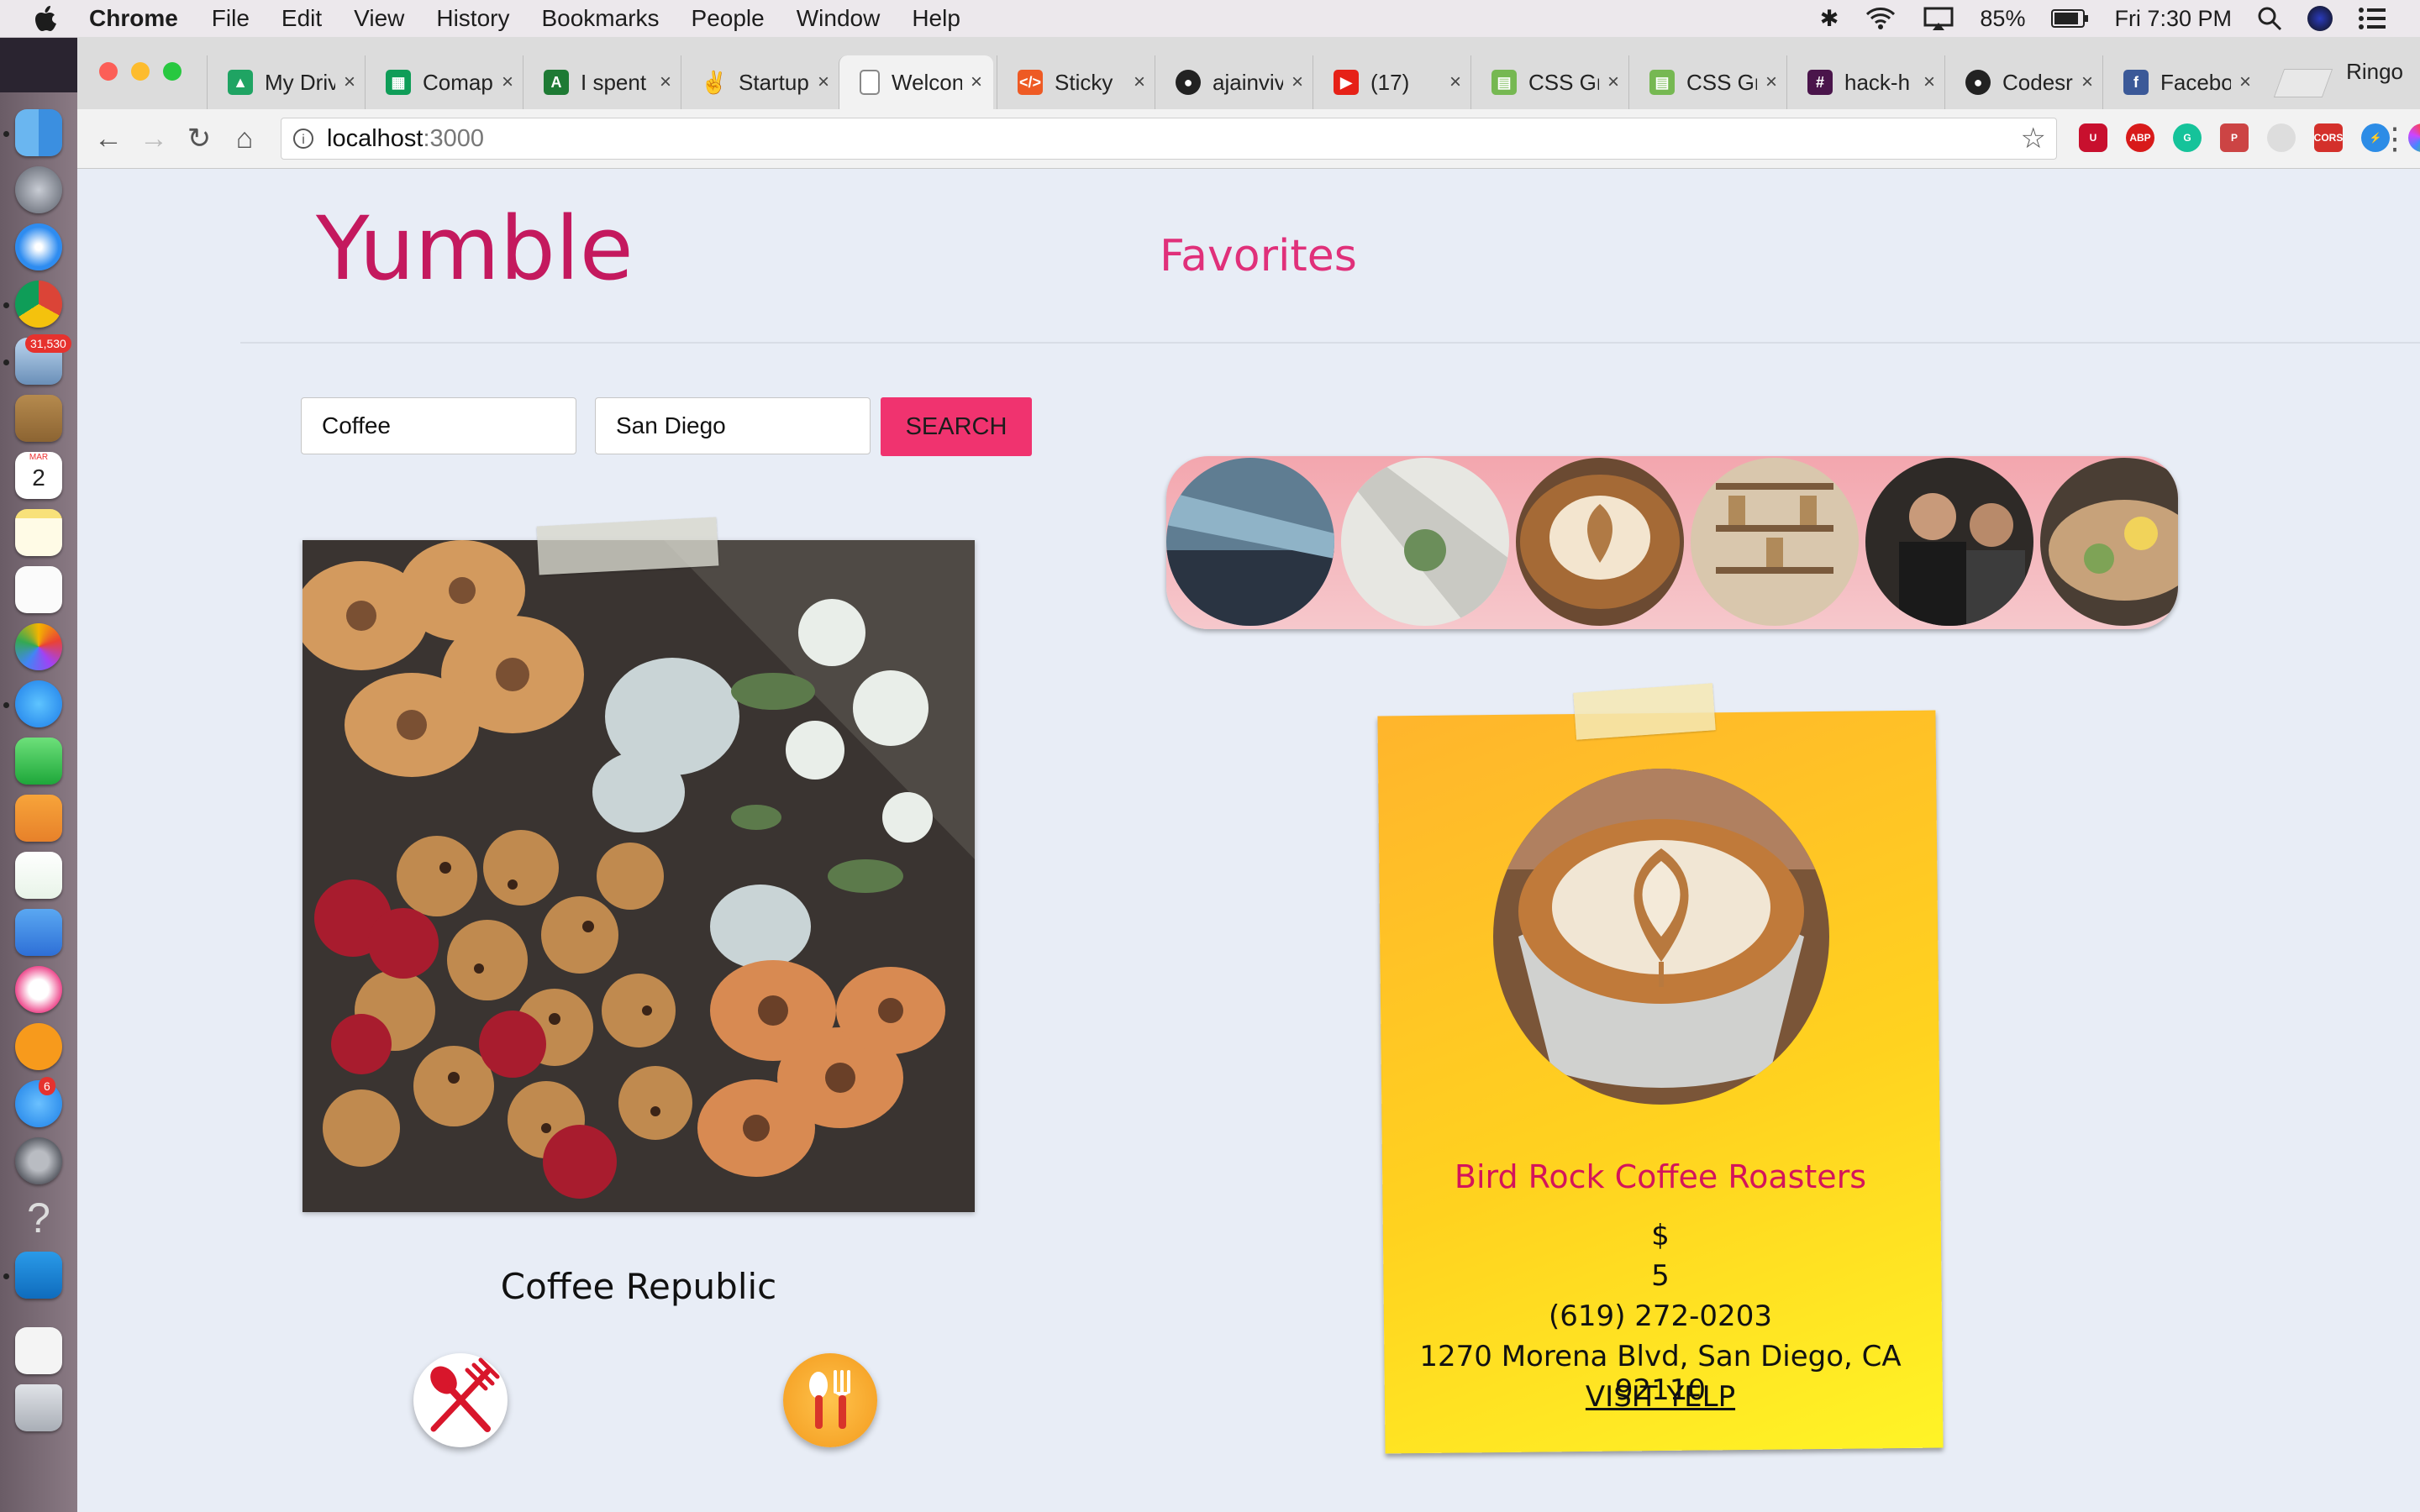 The width and height of the screenshot is (2420, 1512). Describe the element at coordinates (46, 18) in the screenshot. I see `apple-menu-icon` at that location.